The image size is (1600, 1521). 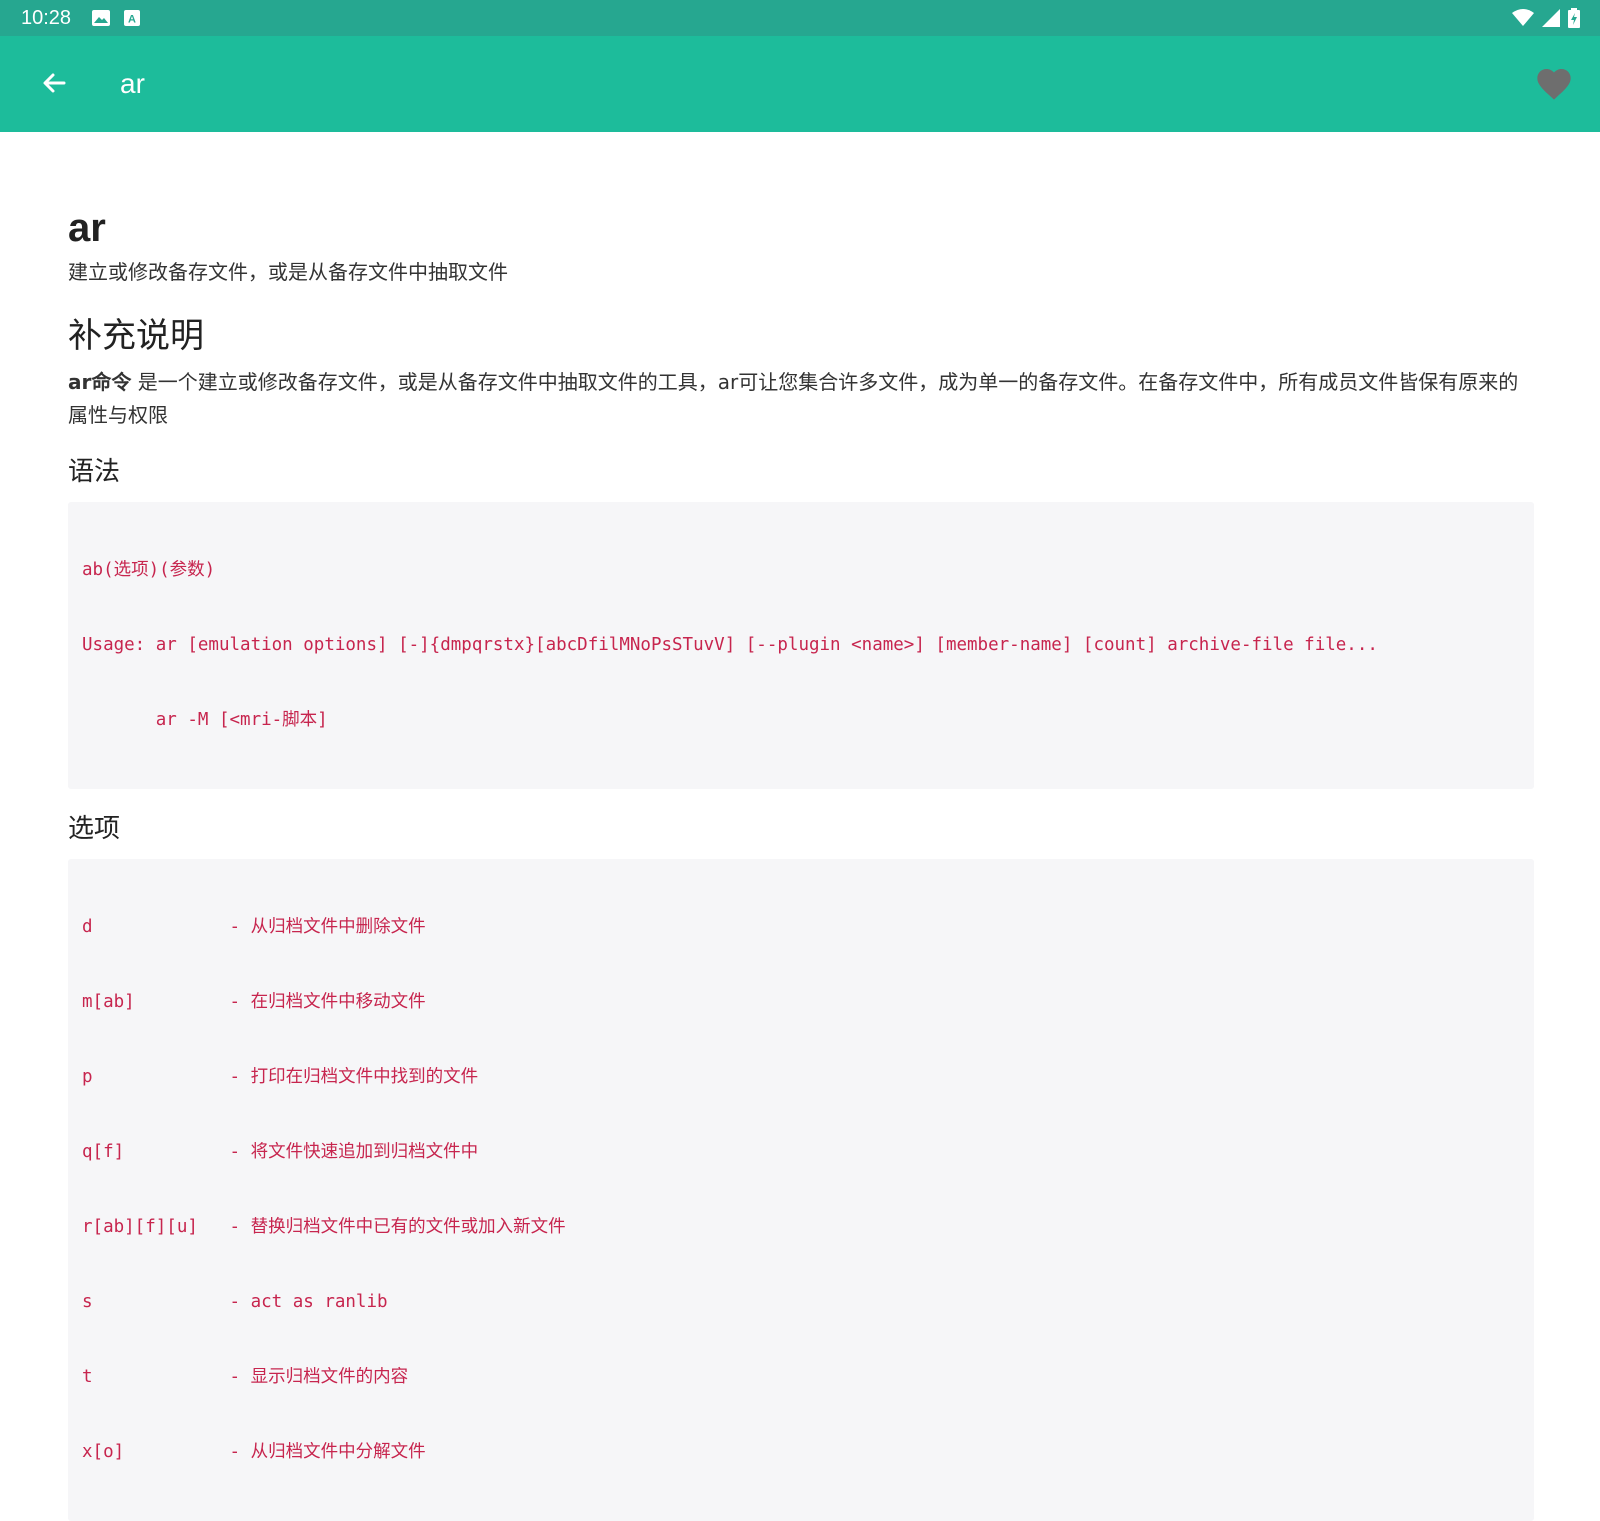 I want to click on back-button, so click(x=54, y=84).